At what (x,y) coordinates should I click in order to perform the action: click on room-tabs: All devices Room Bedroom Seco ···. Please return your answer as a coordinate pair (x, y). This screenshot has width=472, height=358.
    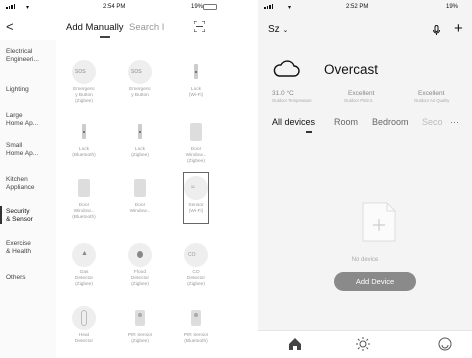
    Looking at the image, I should click on (372, 125).